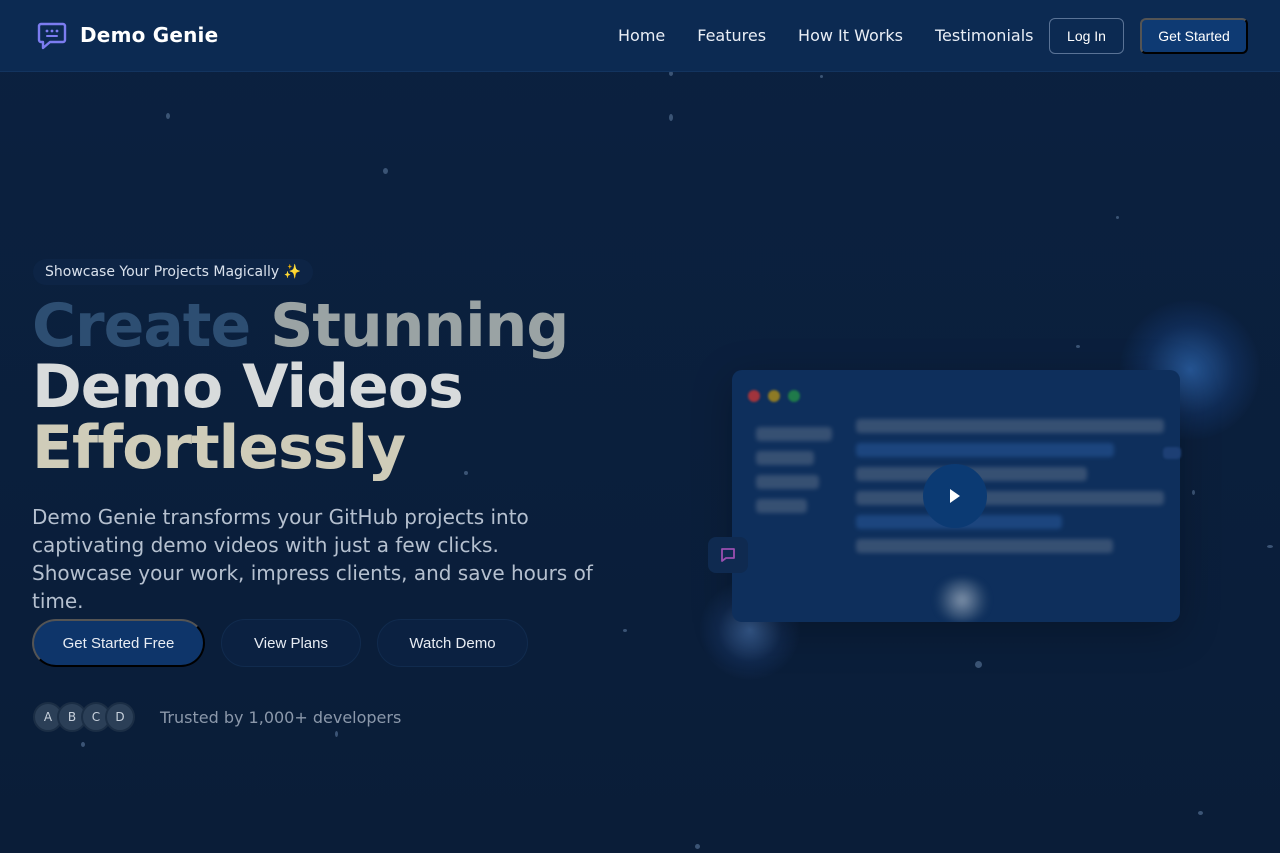 The width and height of the screenshot is (1280, 853). I want to click on get-started-button: Get Started, so click(1194, 36).